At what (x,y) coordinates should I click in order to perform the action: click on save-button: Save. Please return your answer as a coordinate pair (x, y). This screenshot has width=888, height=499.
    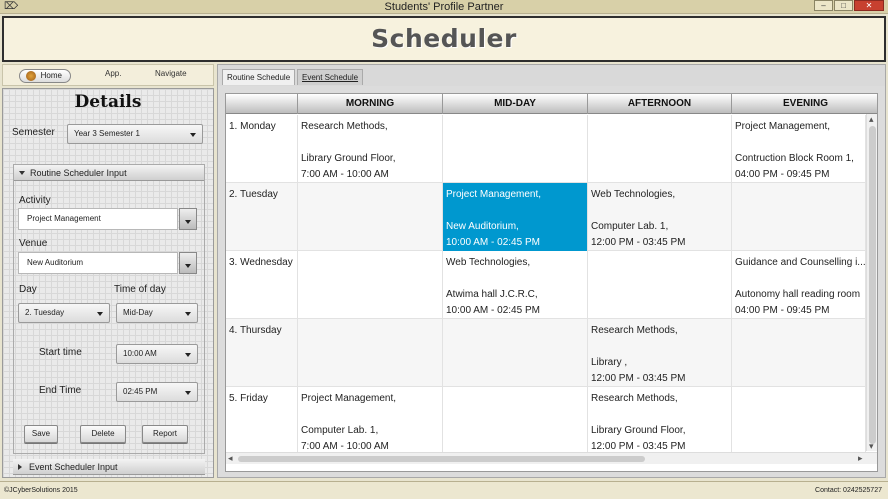
    Looking at the image, I should click on (41, 434).